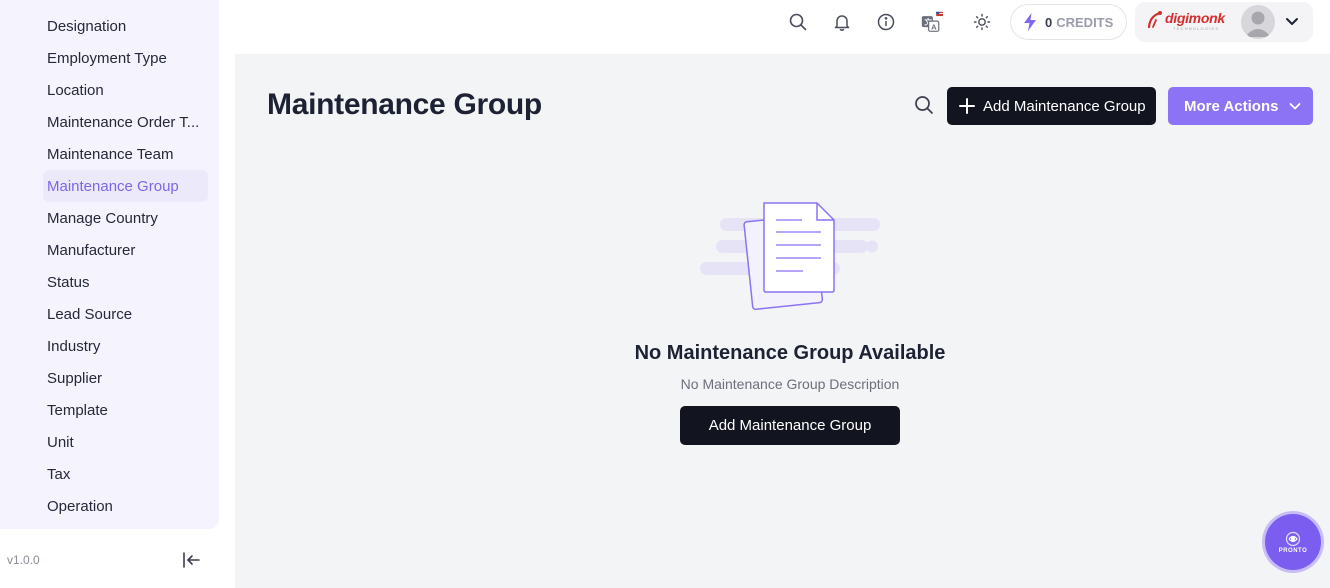 The width and height of the screenshot is (1330, 588). I want to click on translate-icon: 文 A, so click(932, 22).